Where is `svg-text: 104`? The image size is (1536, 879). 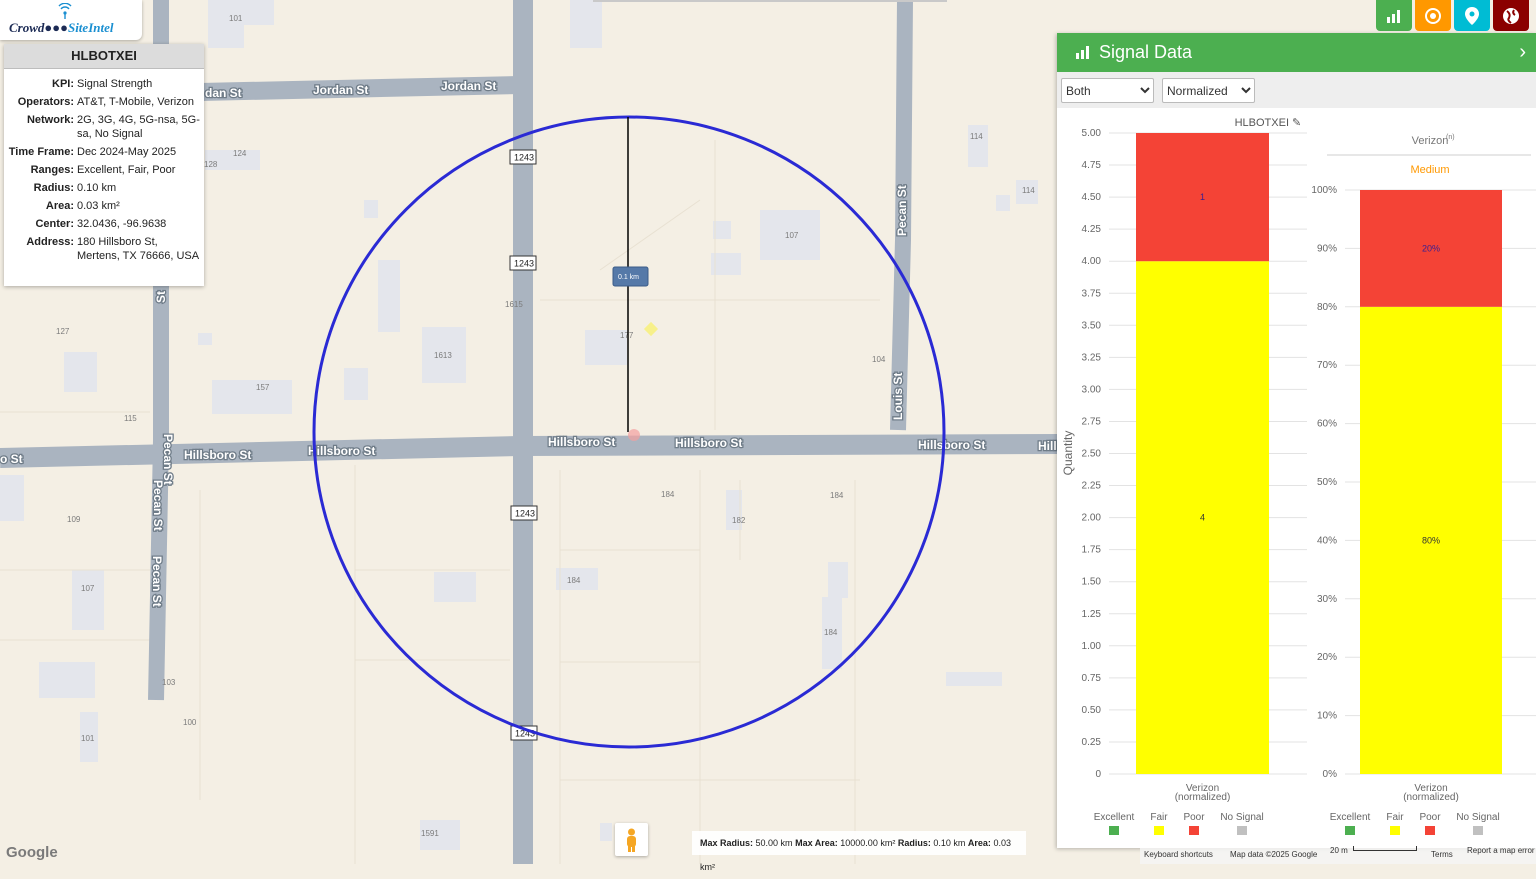
svg-text: 104 is located at coordinates (879, 359).